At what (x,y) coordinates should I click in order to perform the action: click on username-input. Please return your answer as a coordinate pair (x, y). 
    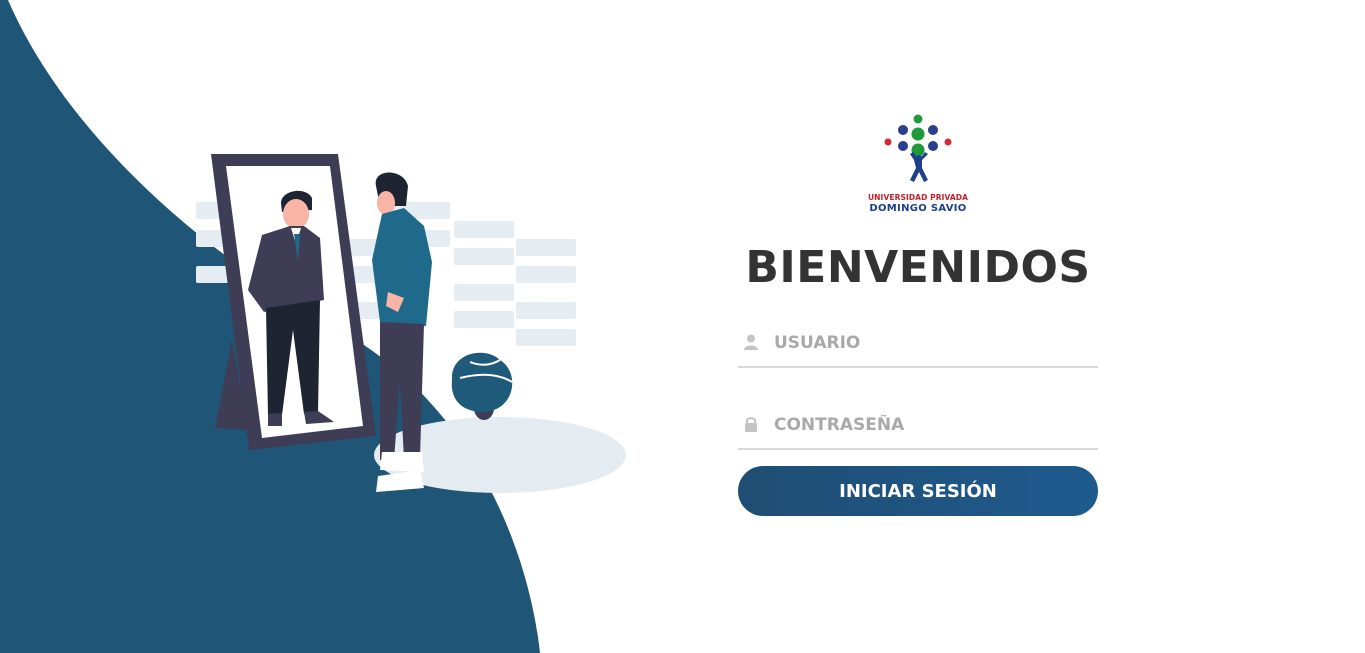
    Looking at the image, I should click on (934, 343).